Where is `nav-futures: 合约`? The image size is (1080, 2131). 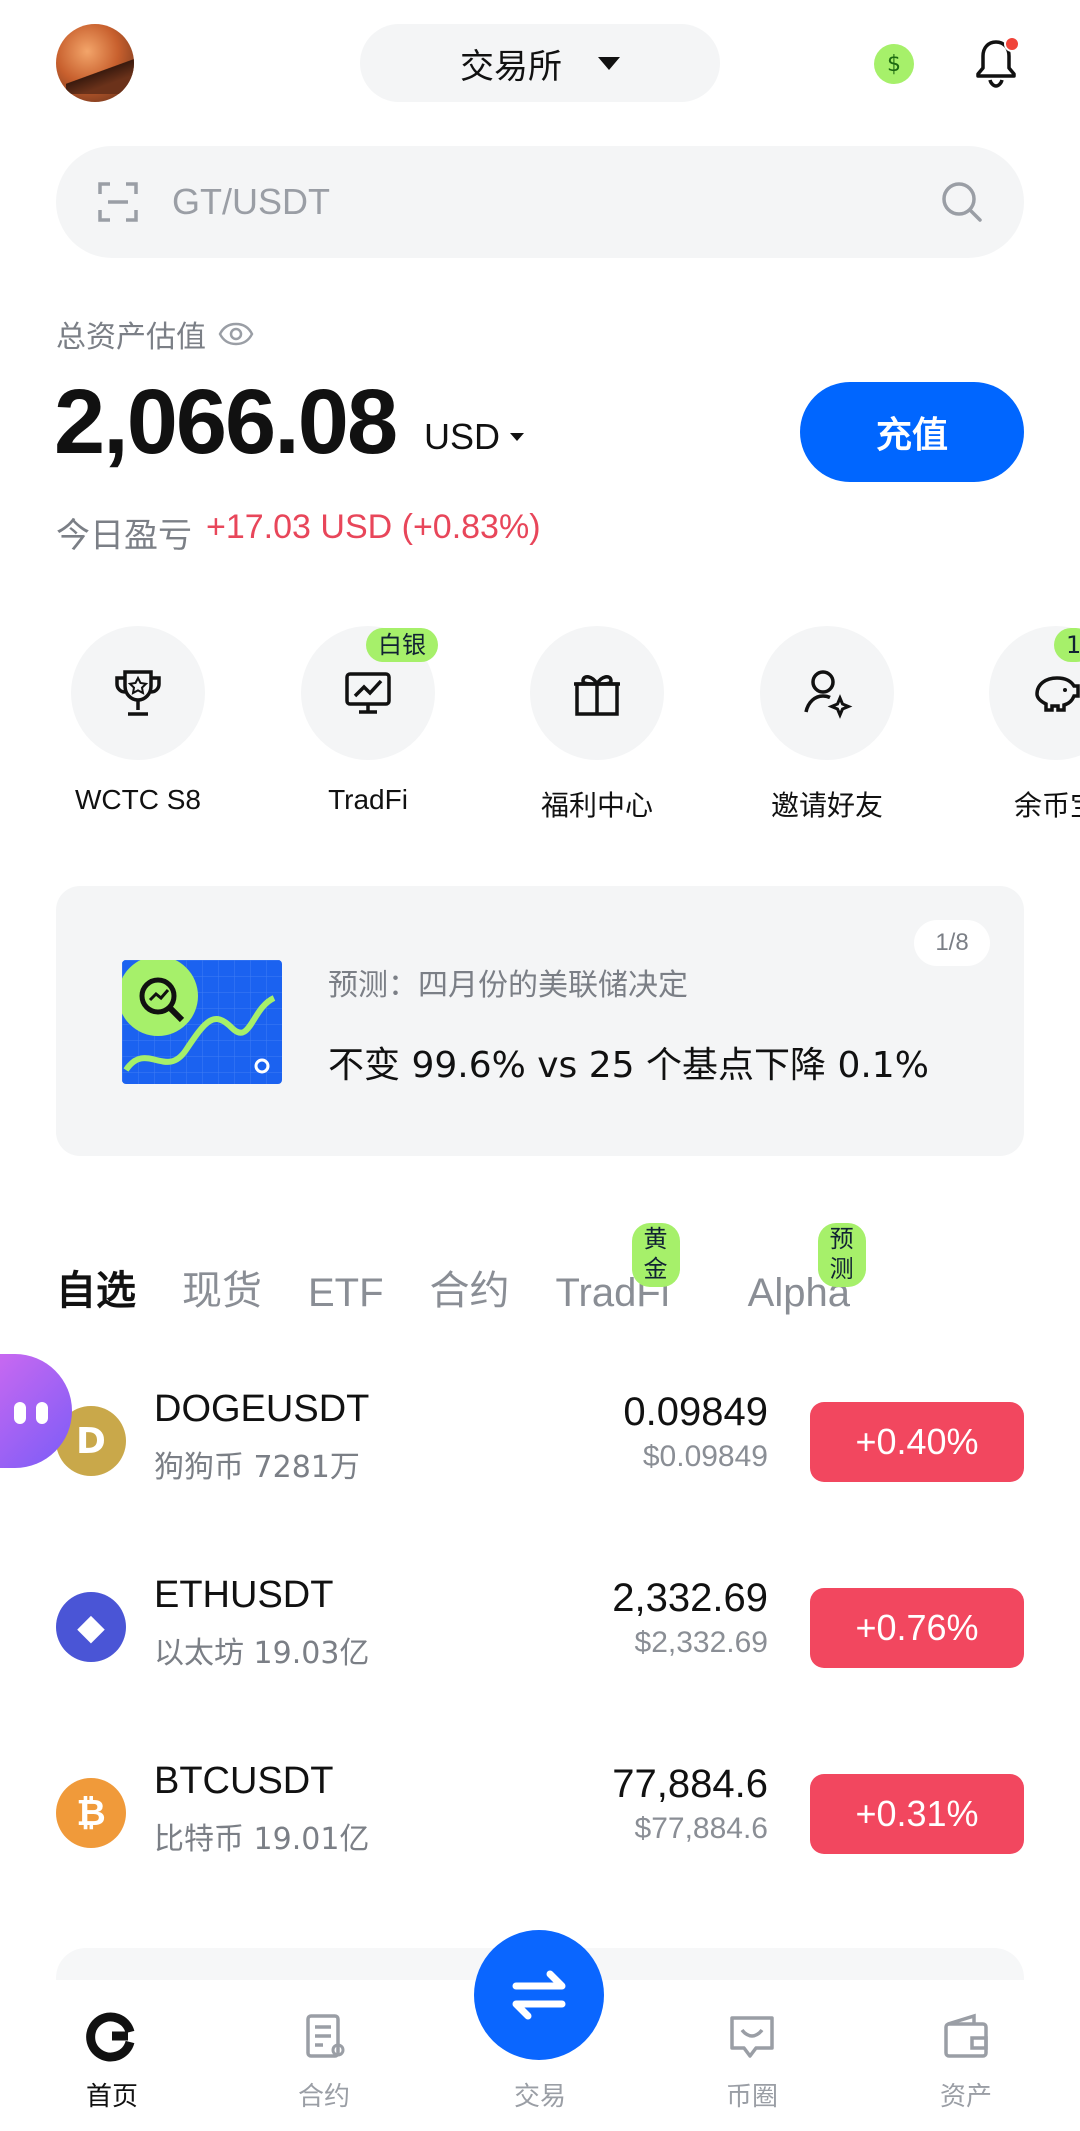
nav-futures: 合约 is located at coordinates (324, 2061).